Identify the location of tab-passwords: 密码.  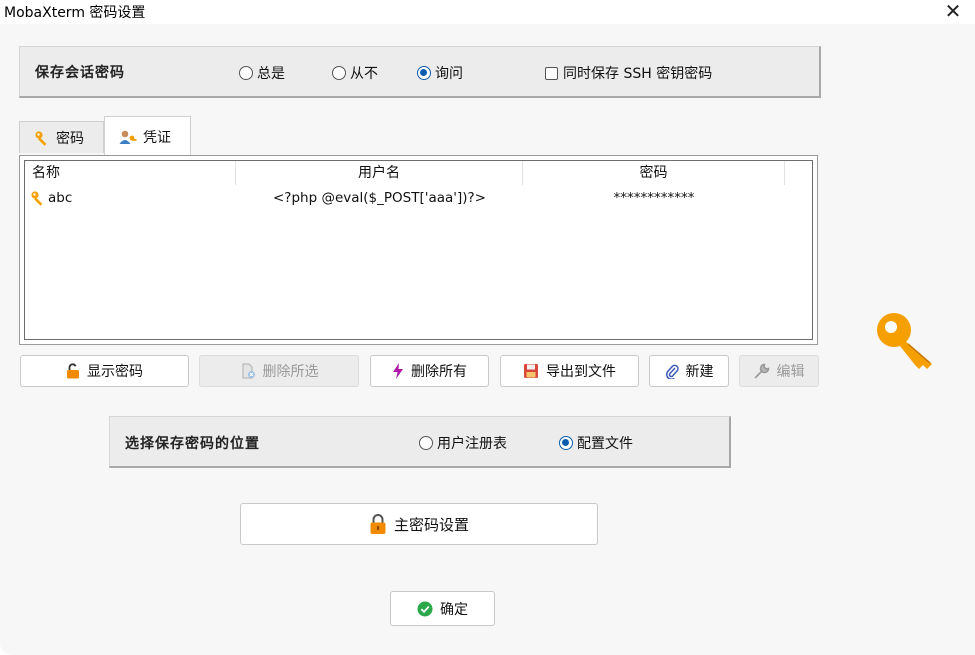
(61, 137).